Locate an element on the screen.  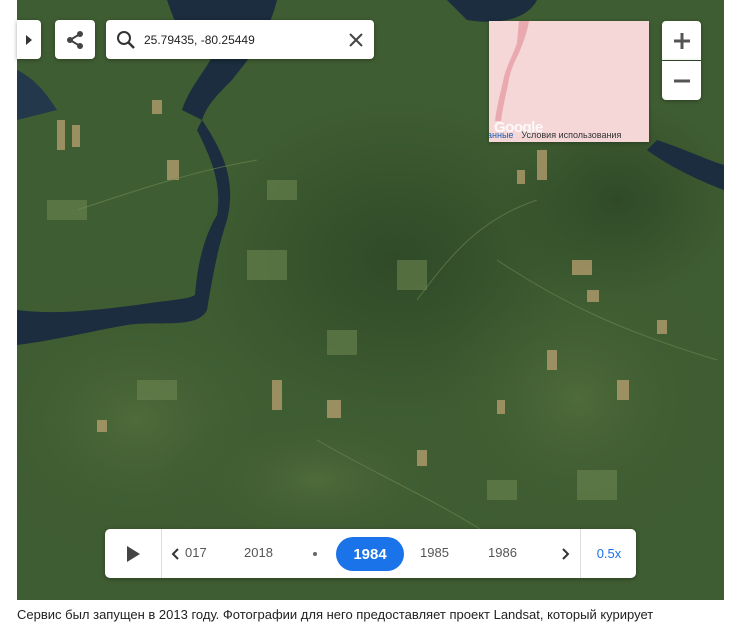
zoom-in-button is located at coordinates (681, 40).